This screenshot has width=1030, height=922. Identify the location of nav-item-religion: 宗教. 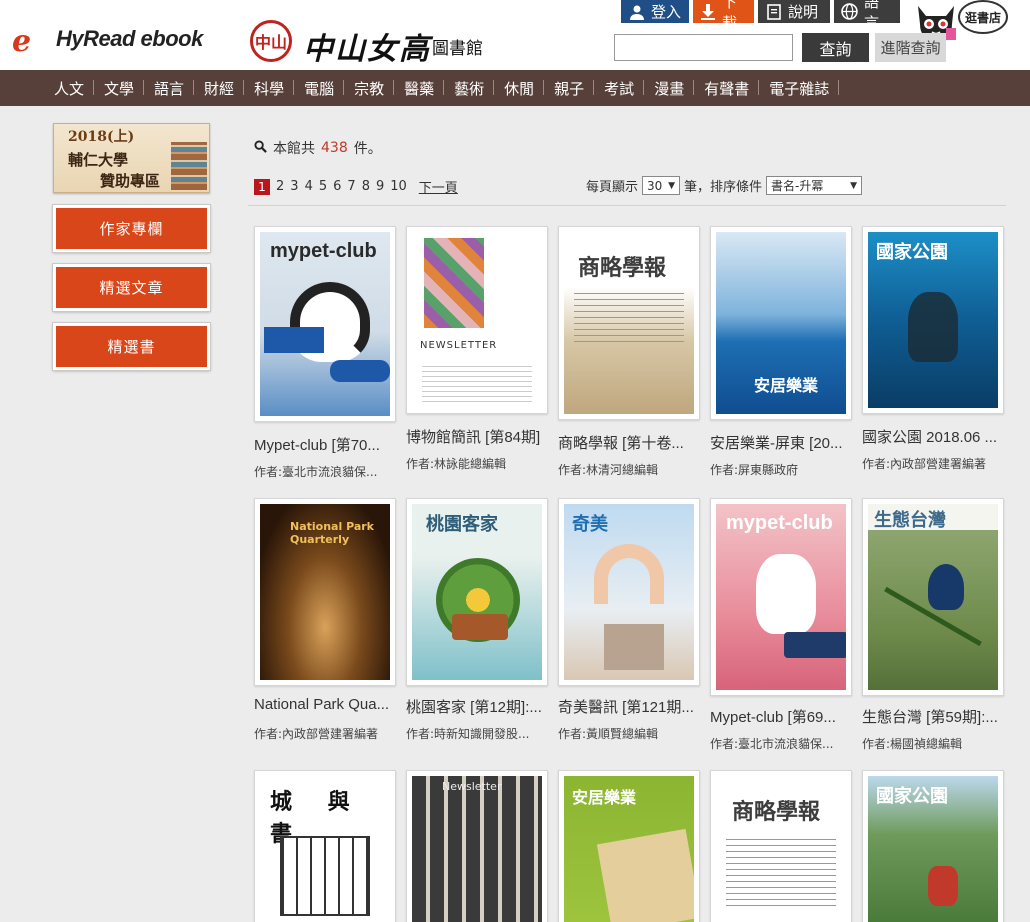
(369, 88).